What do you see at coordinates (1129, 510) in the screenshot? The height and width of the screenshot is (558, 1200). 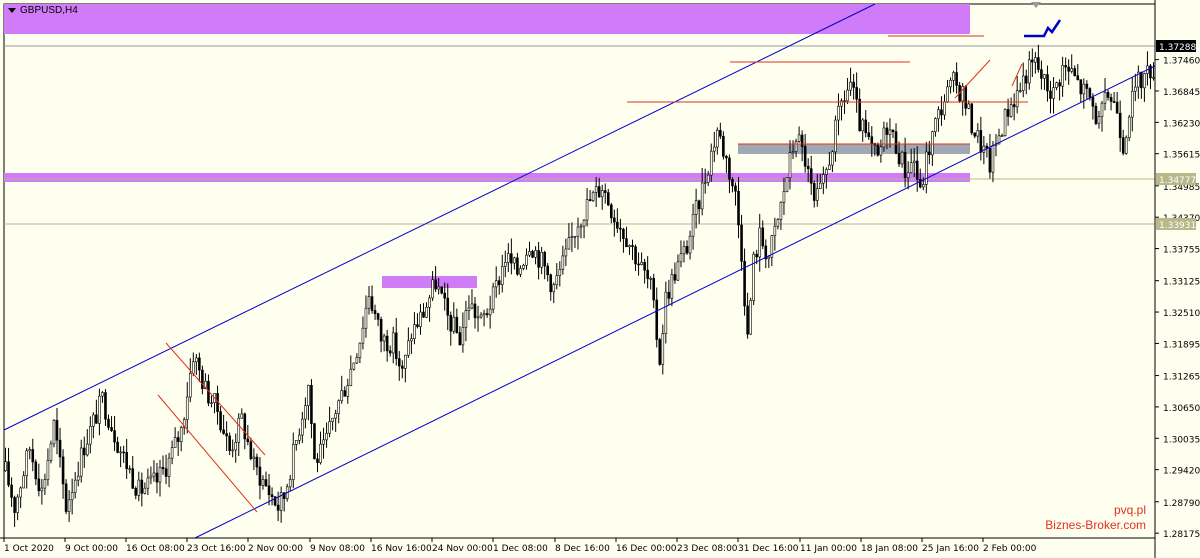 I see `watermark-line1: pvq.pl` at bounding box center [1129, 510].